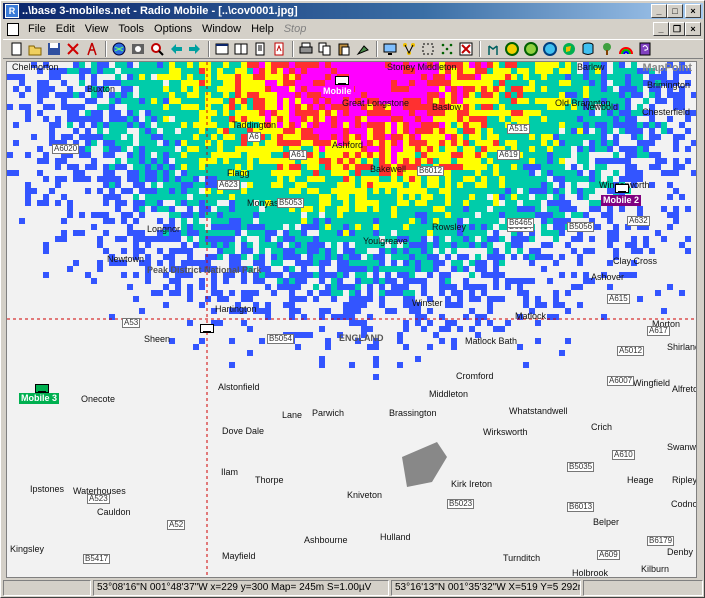  I want to click on mobile-unit-label: Mobile, so click(337, 91).